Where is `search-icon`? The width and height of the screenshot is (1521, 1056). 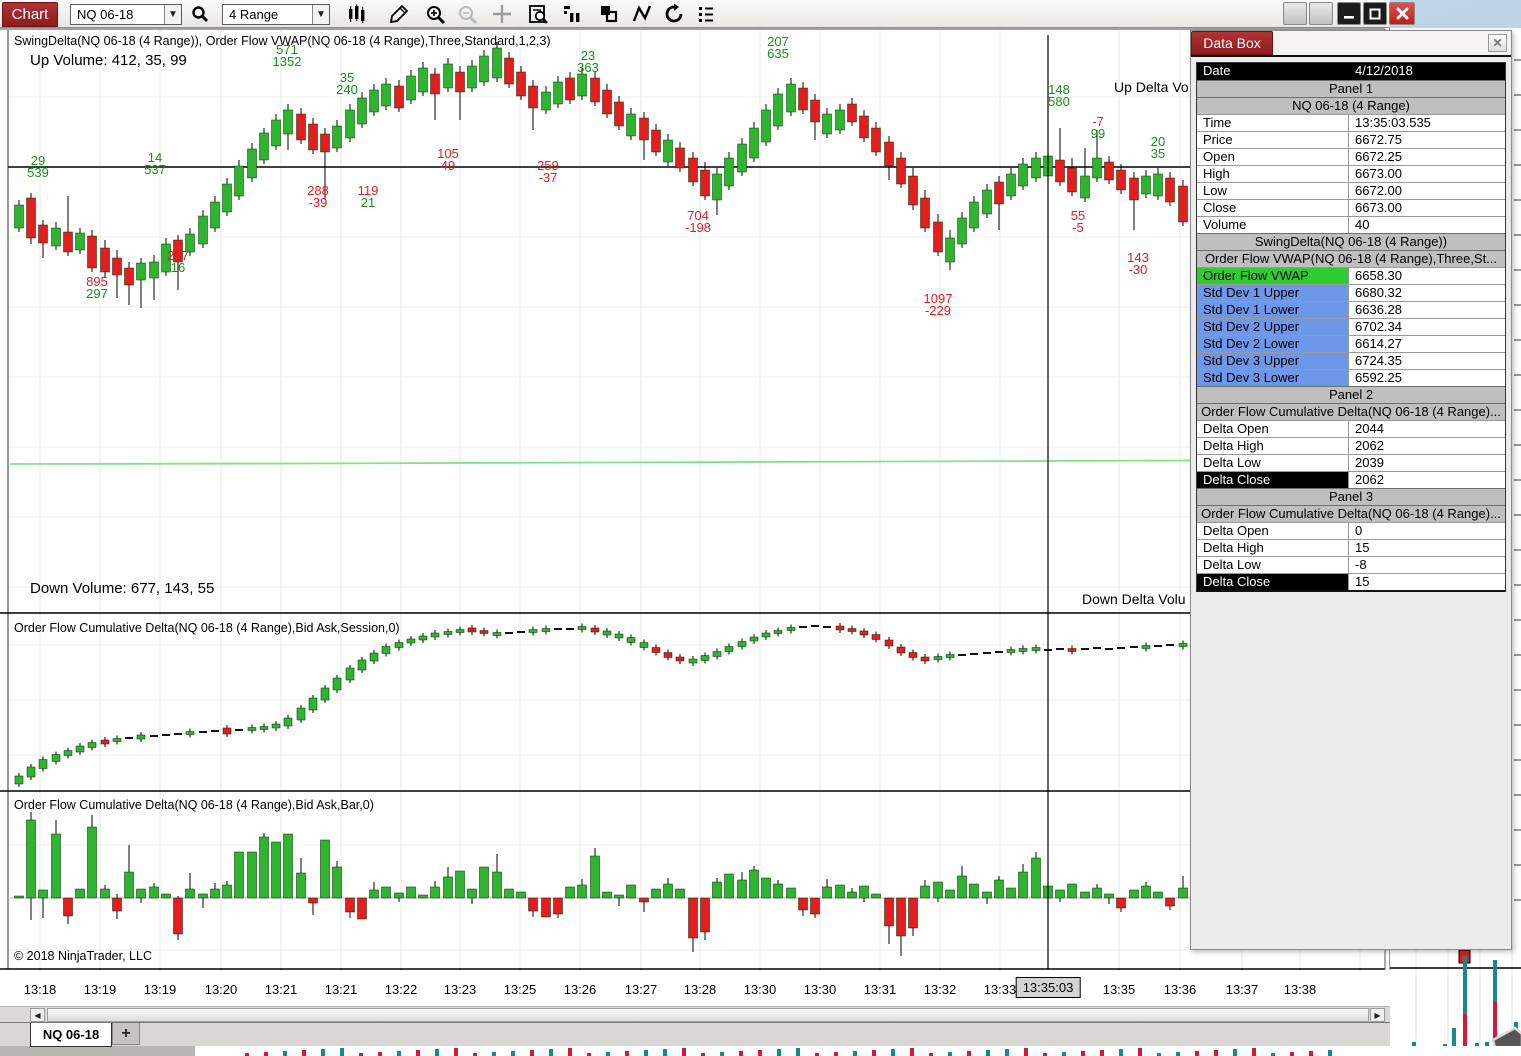 search-icon is located at coordinates (200, 14).